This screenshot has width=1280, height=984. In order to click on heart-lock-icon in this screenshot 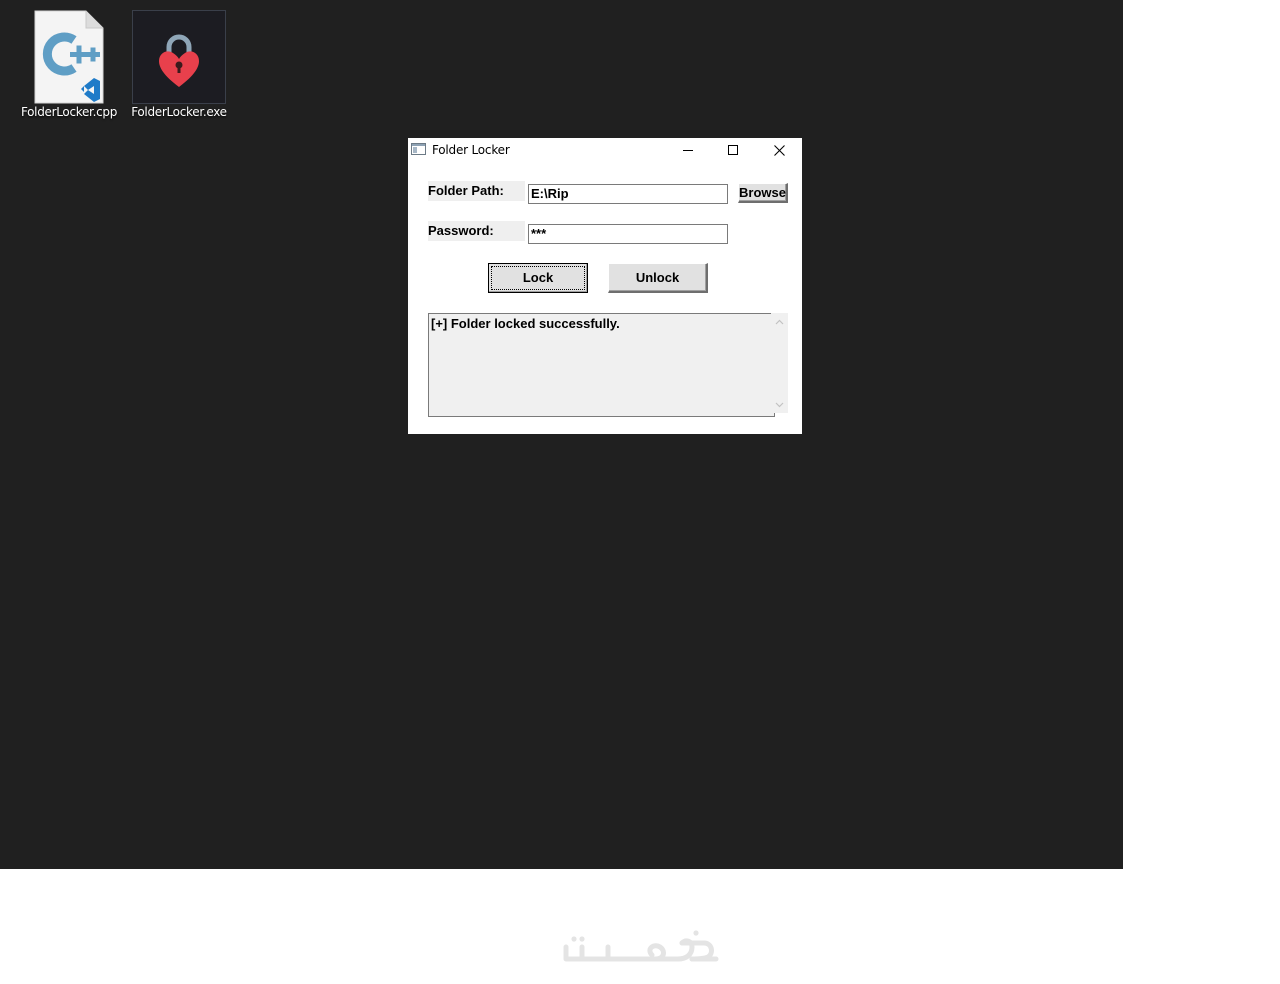, I will do `click(179, 57)`.